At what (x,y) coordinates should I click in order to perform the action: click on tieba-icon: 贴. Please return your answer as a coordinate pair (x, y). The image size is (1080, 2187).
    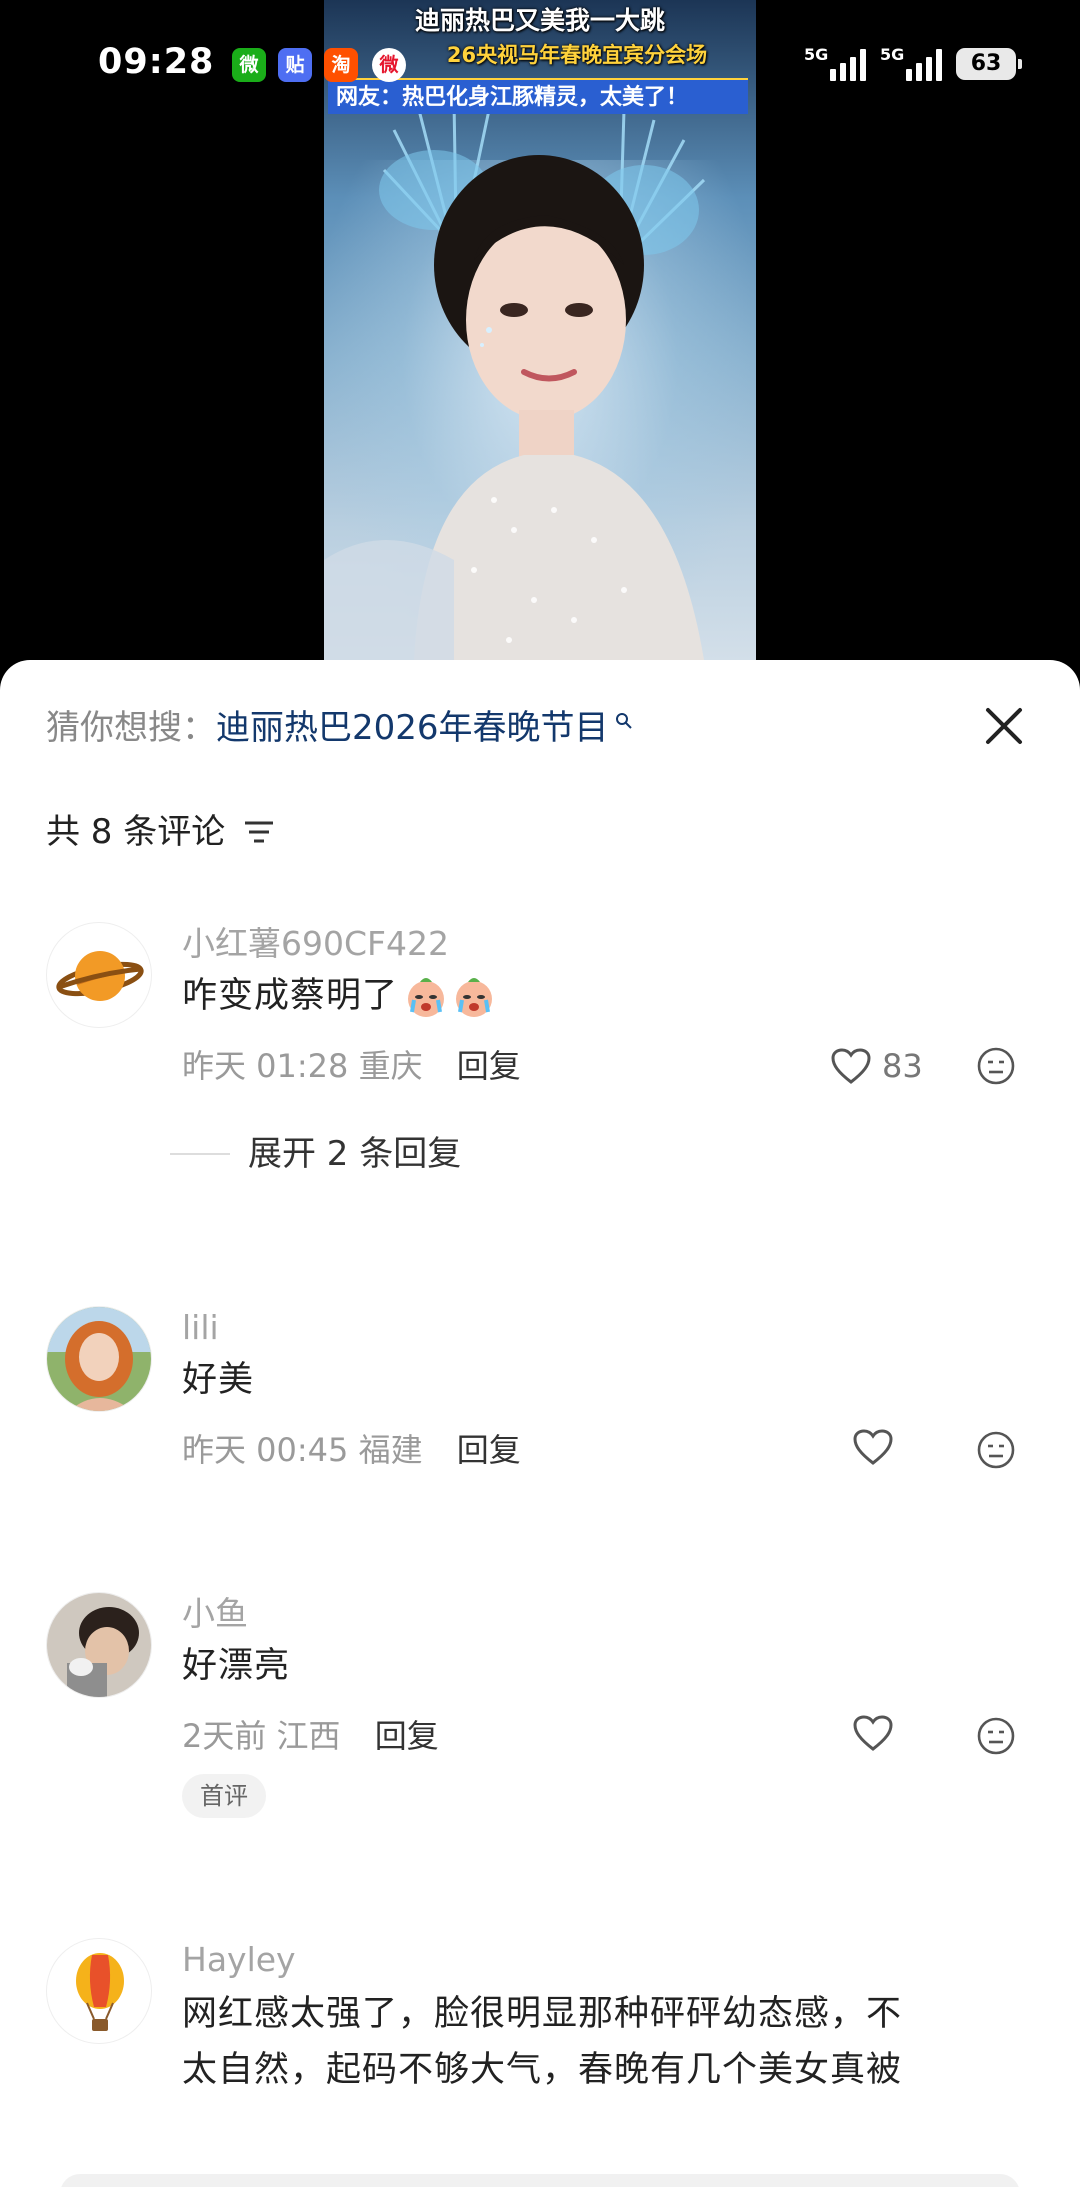
    Looking at the image, I should click on (295, 65).